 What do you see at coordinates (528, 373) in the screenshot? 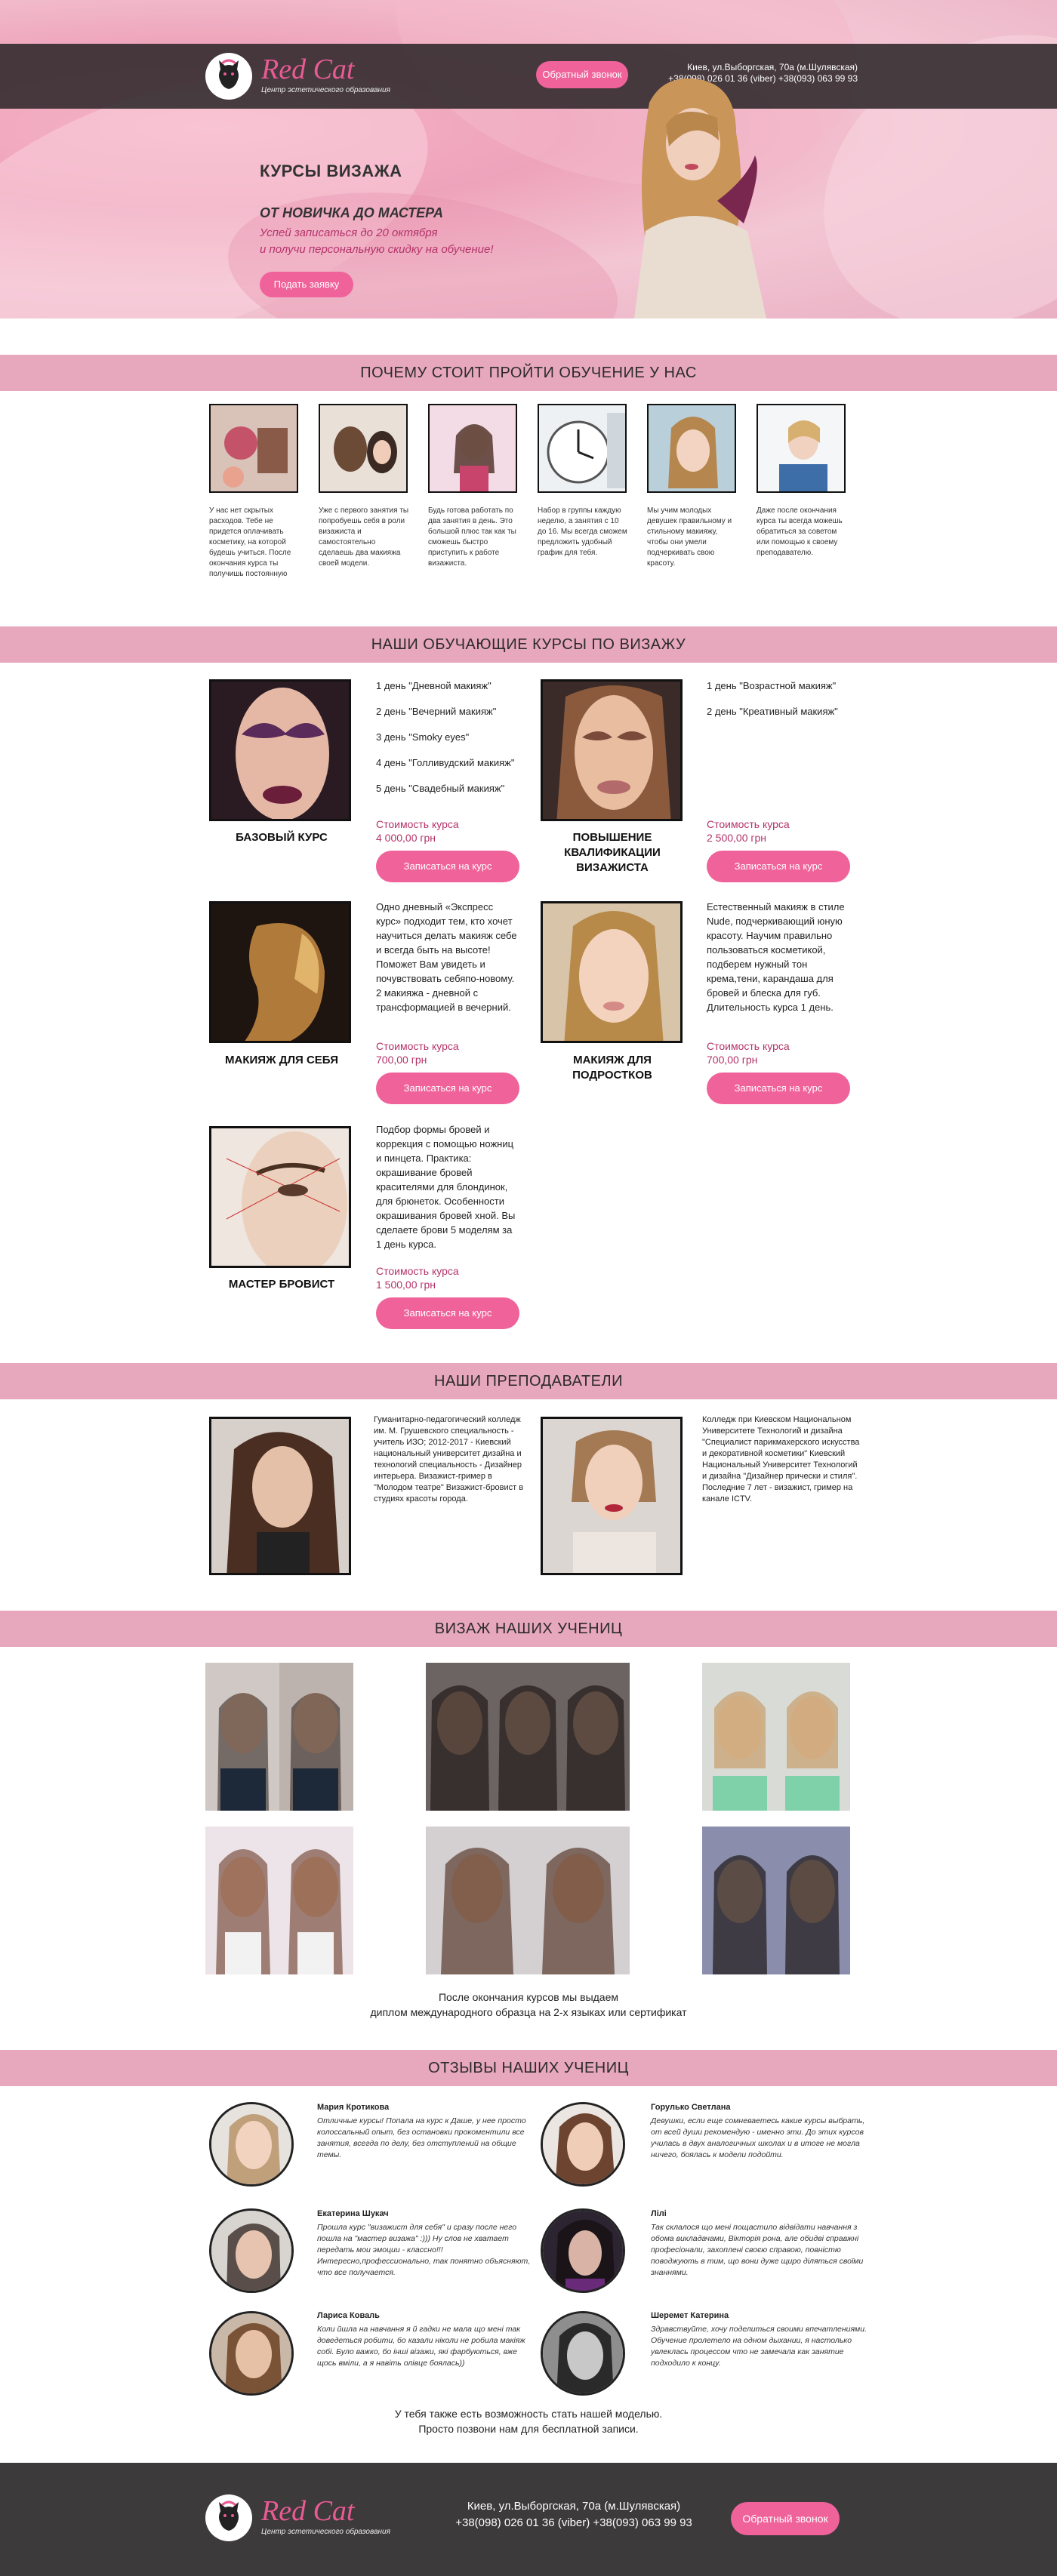
I see `section-why-title: ПОЧЕМУ СТОИТ ПРОЙТИ ОБУЧЕНИЕ У НАС` at bounding box center [528, 373].